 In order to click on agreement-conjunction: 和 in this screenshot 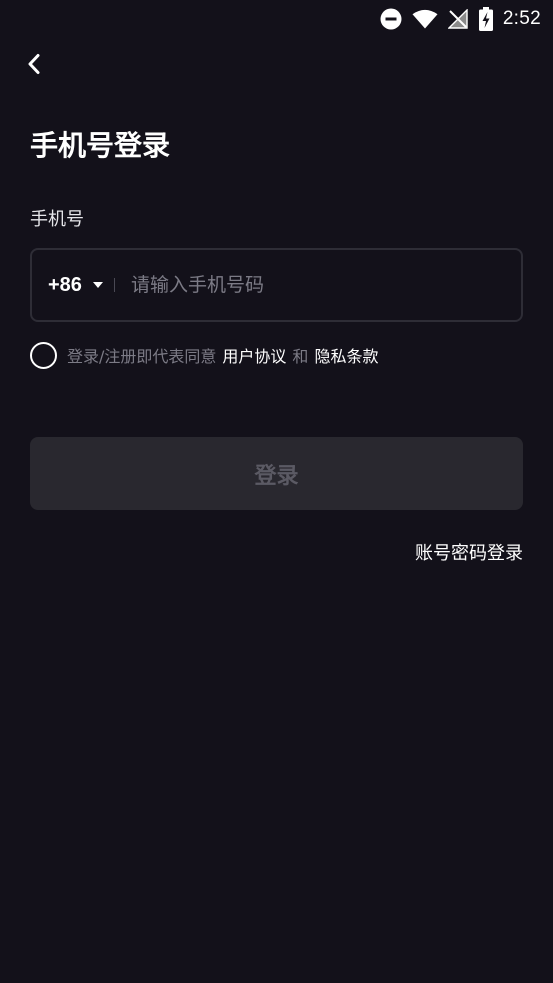, I will do `click(300, 356)`.